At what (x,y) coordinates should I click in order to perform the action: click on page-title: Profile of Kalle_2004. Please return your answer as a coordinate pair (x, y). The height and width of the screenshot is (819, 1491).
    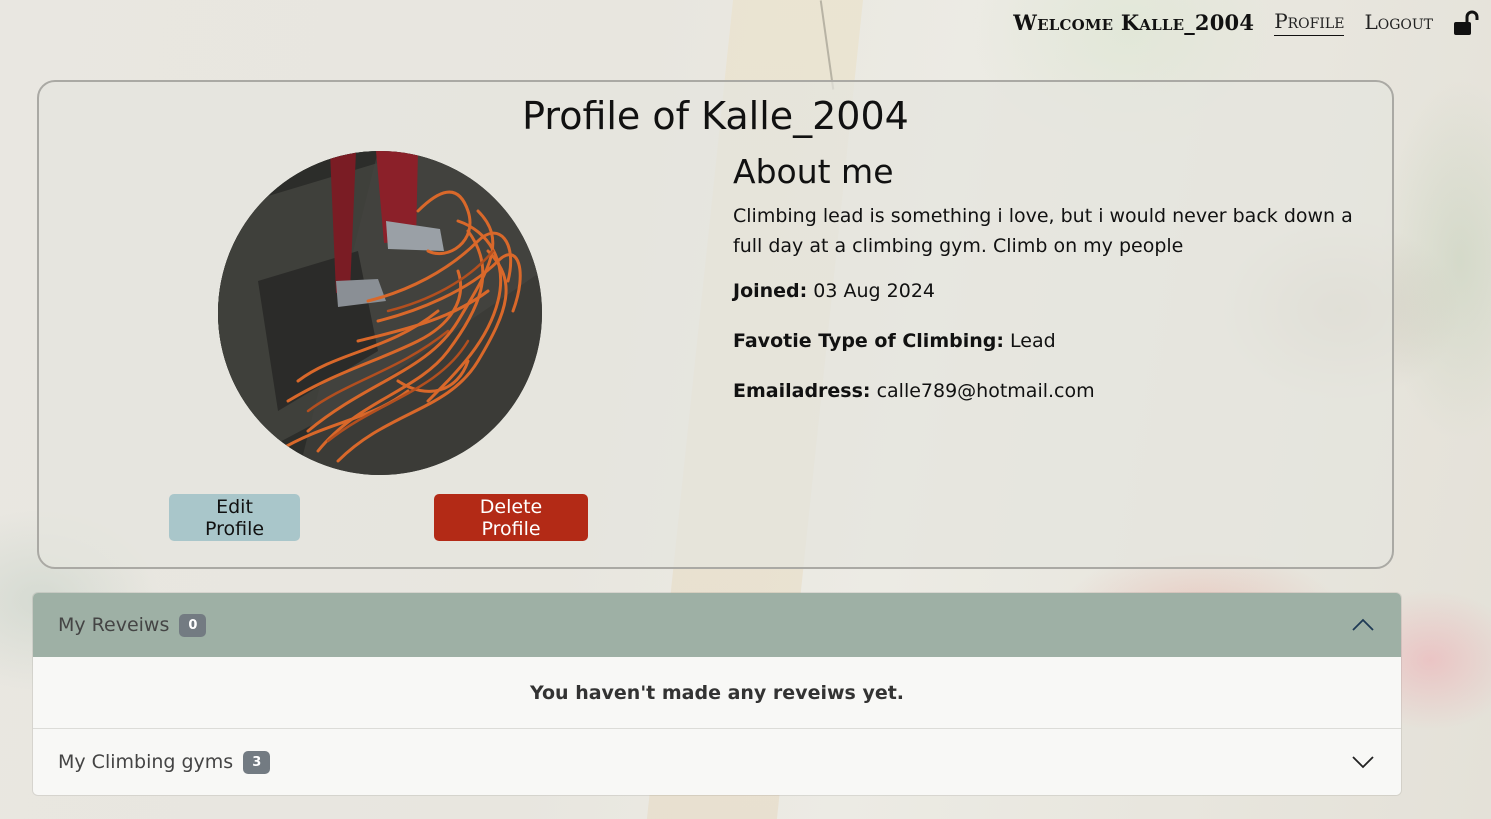
    Looking at the image, I should click on (715, 116).